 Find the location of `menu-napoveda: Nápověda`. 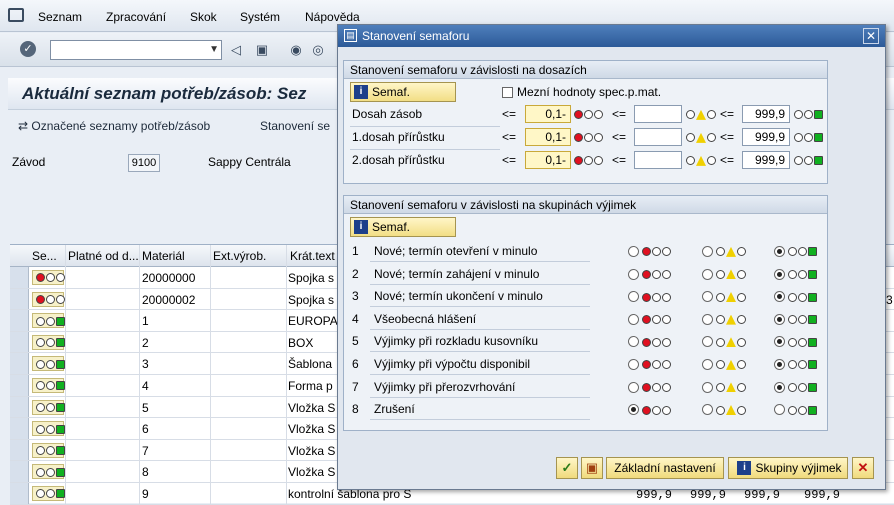

menu-napoveda: Nápověda is located at coordinates (332, 17).